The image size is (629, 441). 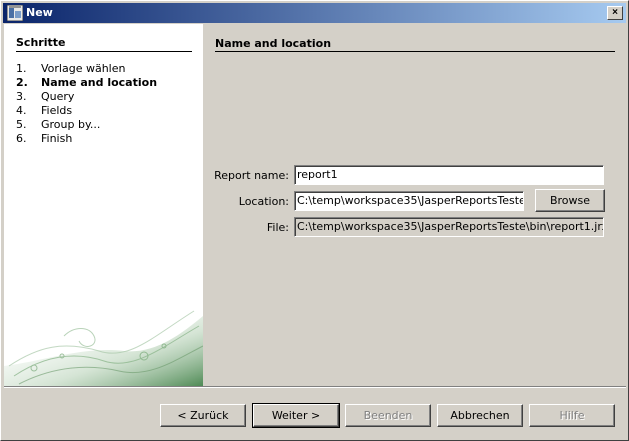 I want to click on step-item: 3. Query, so click(x=86, y=97).